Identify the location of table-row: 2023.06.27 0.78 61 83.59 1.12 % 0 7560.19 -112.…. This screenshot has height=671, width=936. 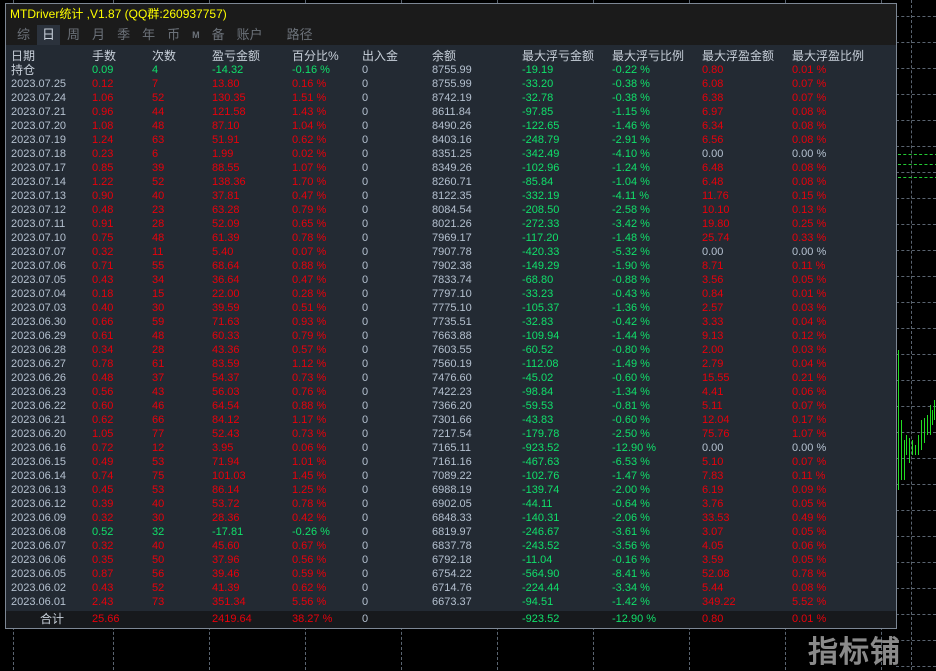
(451, 364).